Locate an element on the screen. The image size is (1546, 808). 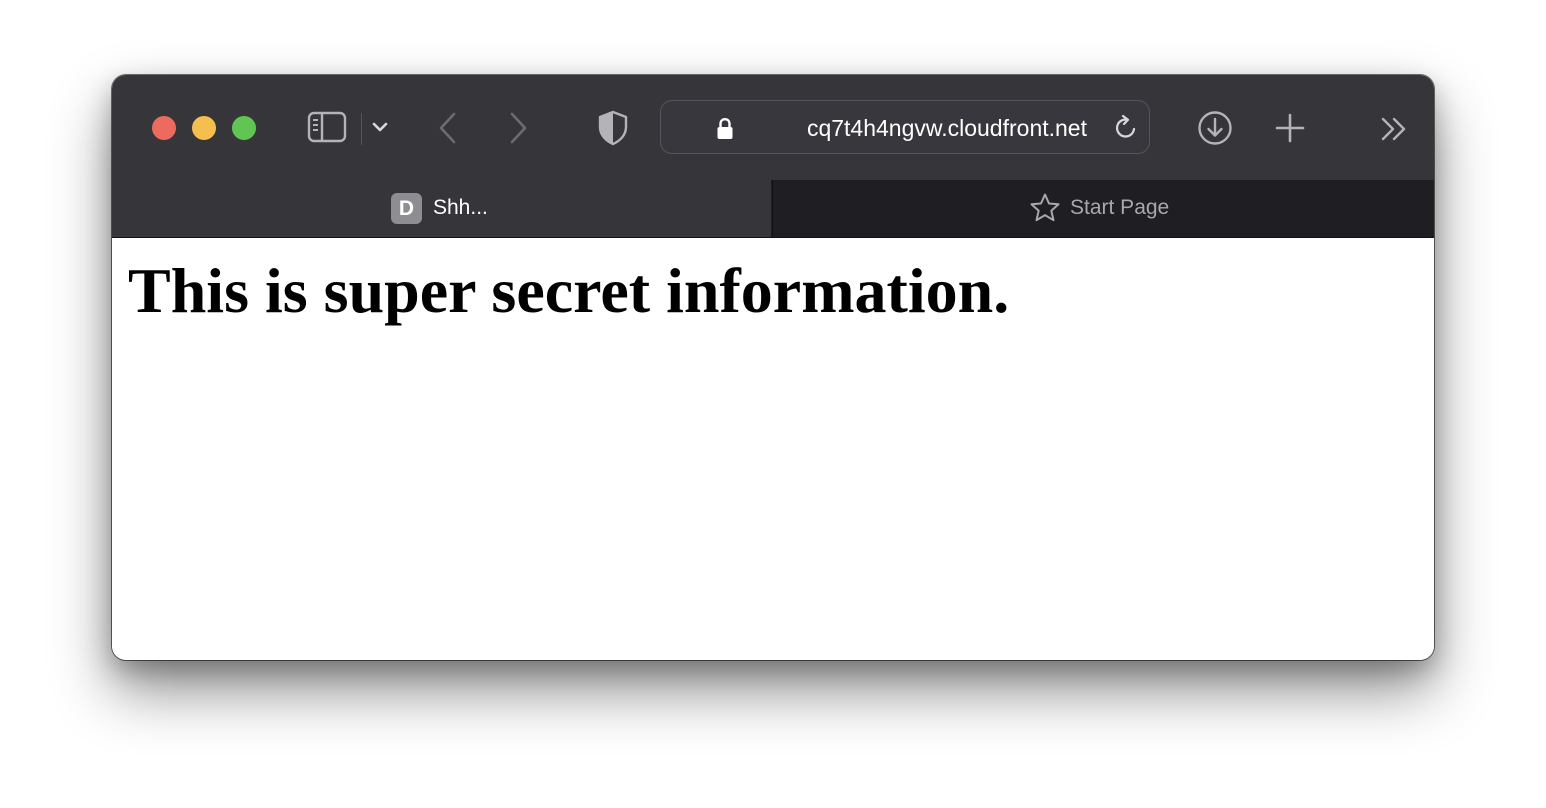
tab-start-page: Start Page is located at coordinates (1103, 208).